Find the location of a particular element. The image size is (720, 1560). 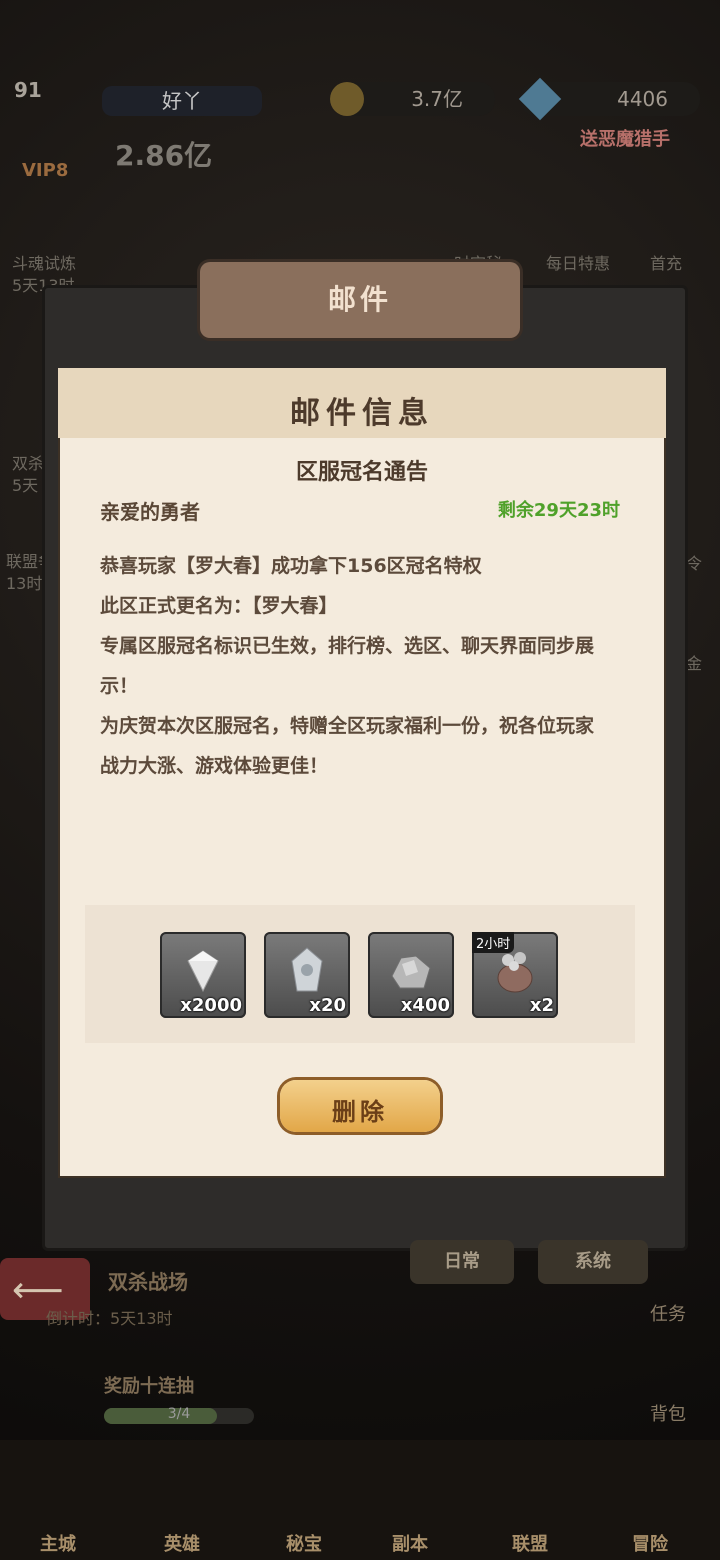

nav-item-treasure: 秘宝 is located at coordinates (304, 1543).